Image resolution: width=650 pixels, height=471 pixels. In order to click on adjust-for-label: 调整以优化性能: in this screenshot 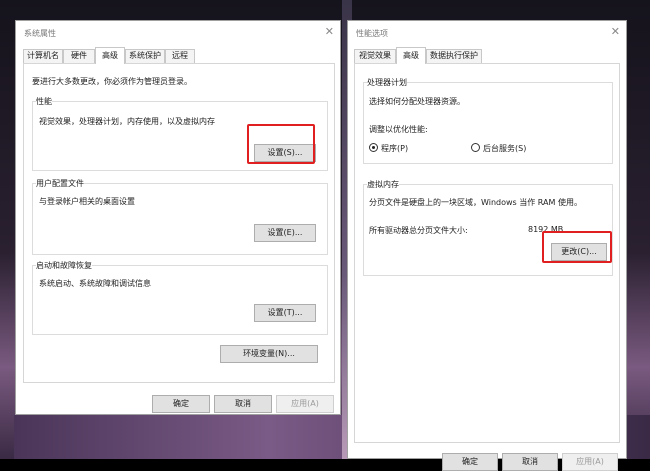, I will do `click(398, 129)`.